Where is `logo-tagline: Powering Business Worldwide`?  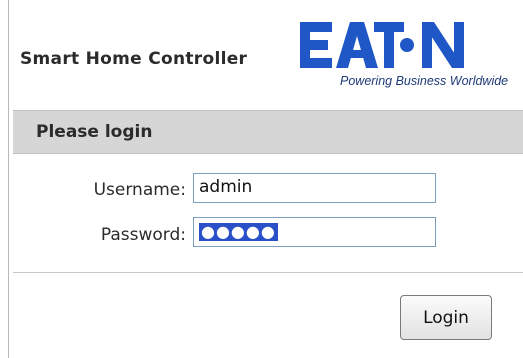 logo-tagline: Powering Business Worldwide is located at coordinates (424, 81).